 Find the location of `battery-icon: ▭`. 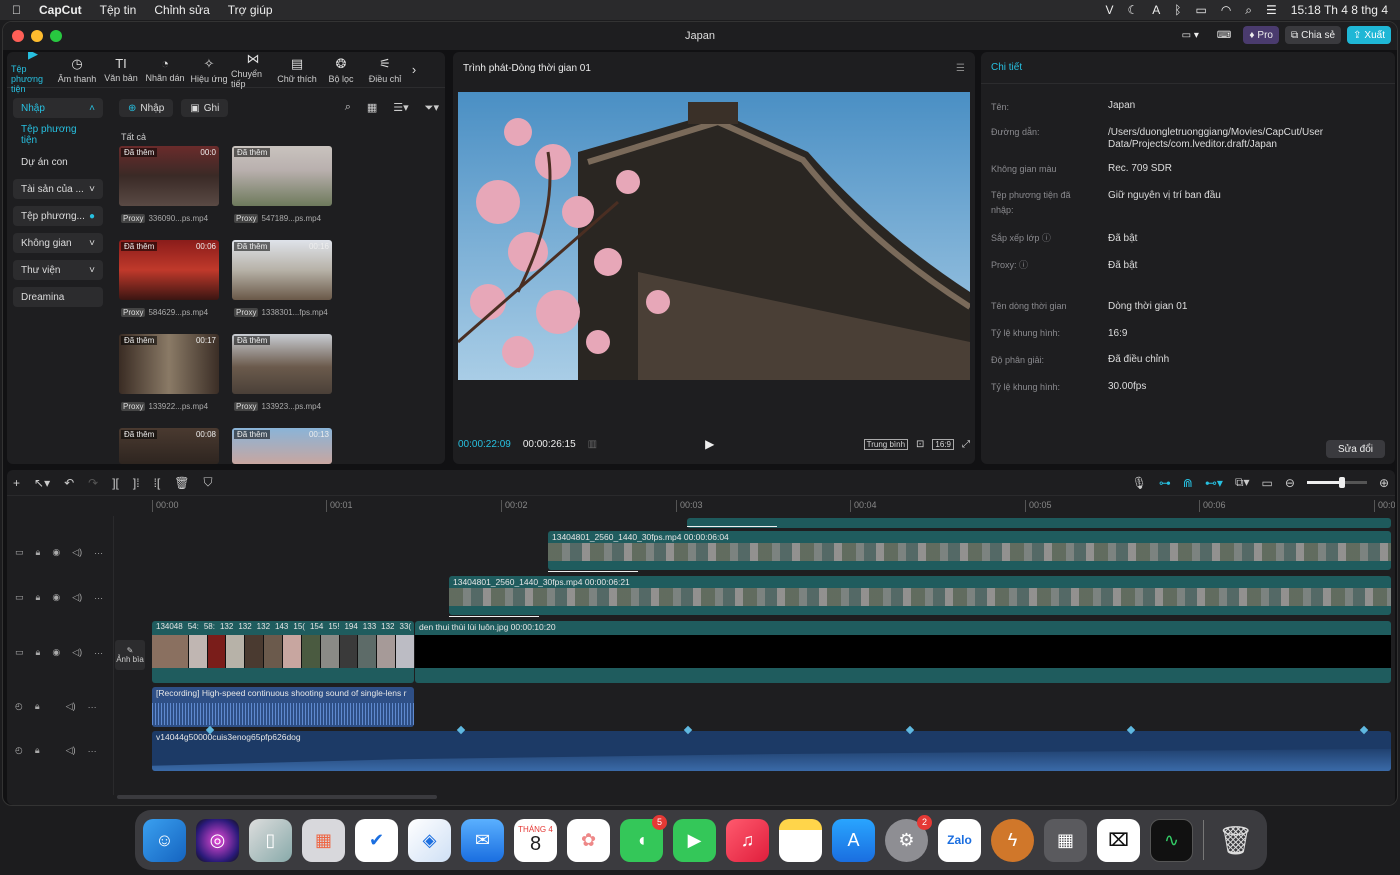

battery-icon: ▭ is located at coordinates (1200, 10).